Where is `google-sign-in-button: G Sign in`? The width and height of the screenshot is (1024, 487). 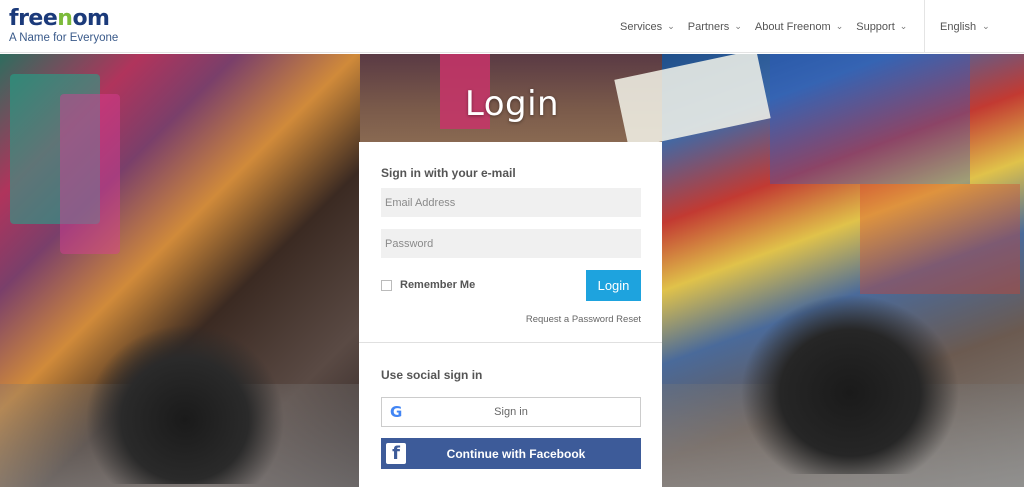 google-sign-in-button: G Sign in is located at coordinates (511, 412).